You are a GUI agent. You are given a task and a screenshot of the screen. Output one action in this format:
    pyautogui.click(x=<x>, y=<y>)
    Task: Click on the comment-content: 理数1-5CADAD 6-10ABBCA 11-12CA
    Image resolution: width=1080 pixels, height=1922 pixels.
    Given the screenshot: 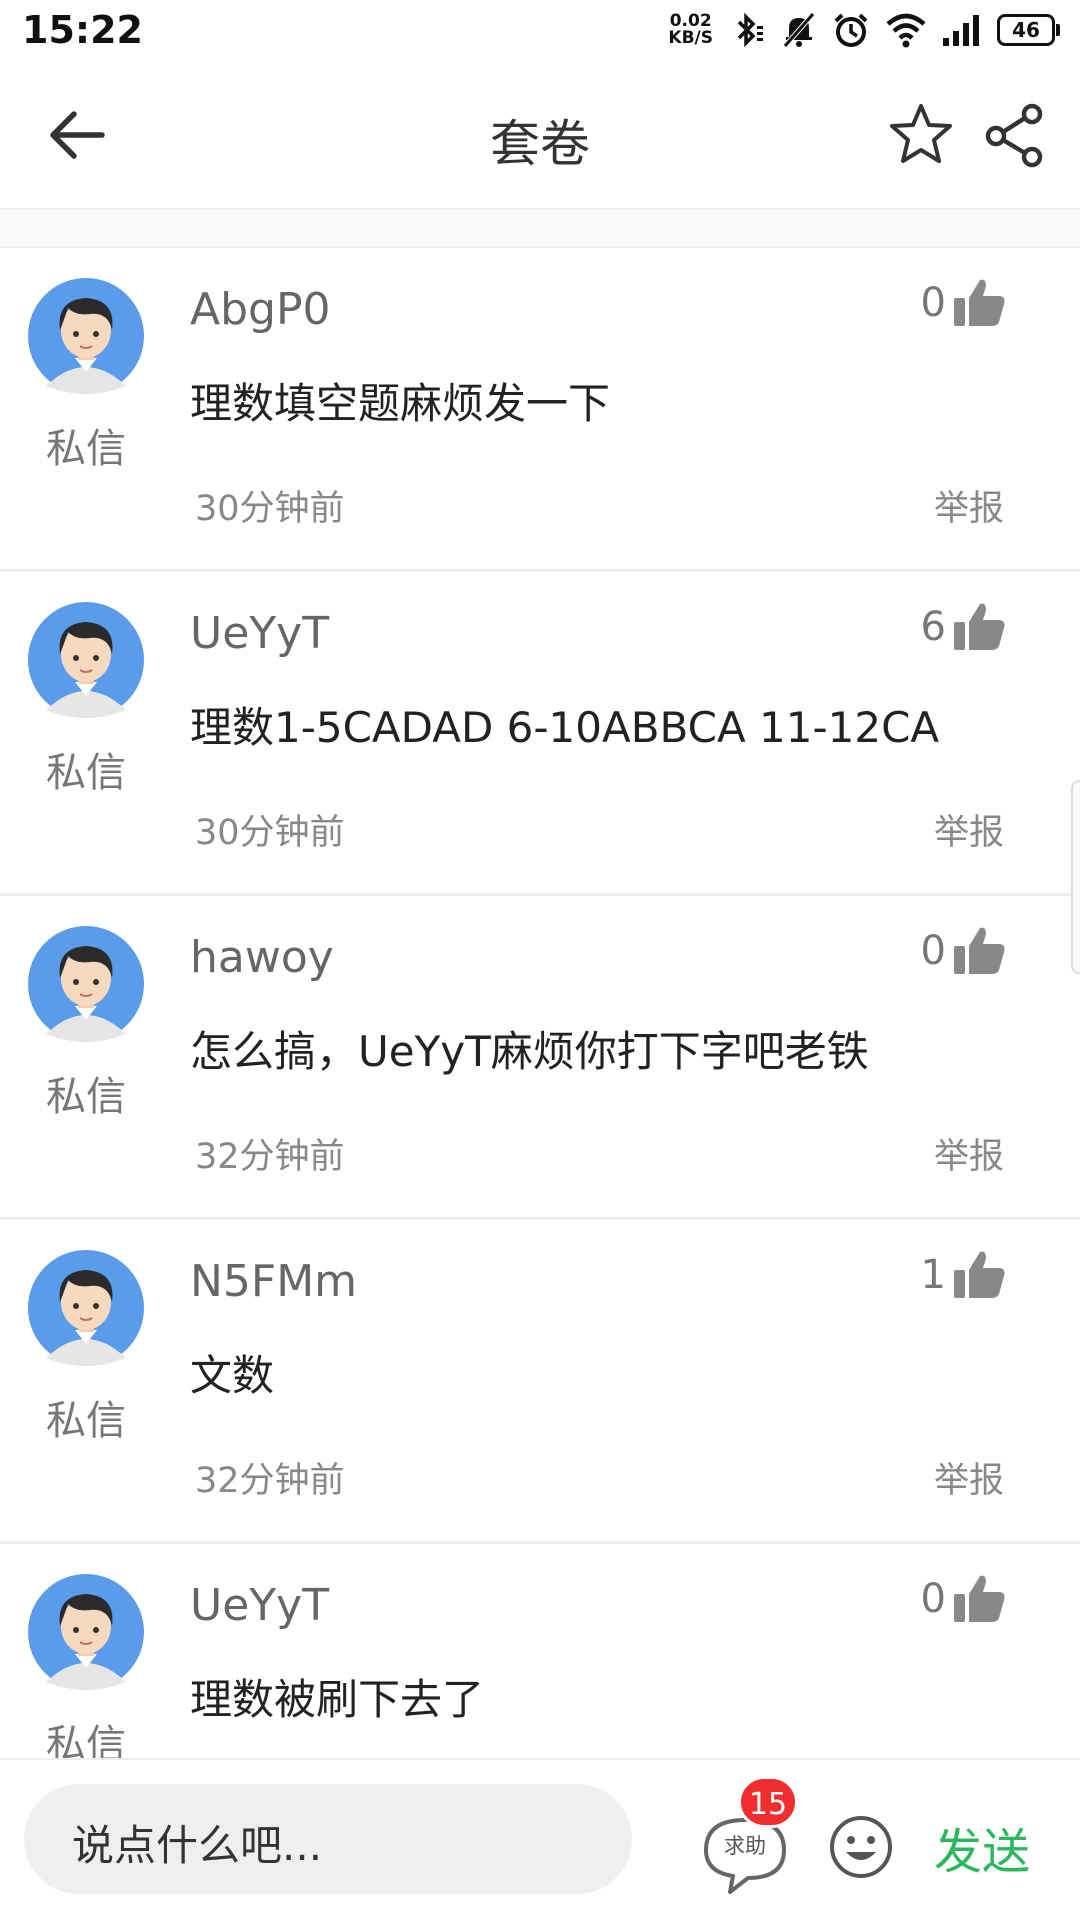 What is the action you would take?
    pyautogui.click(x=565, y=727)
    